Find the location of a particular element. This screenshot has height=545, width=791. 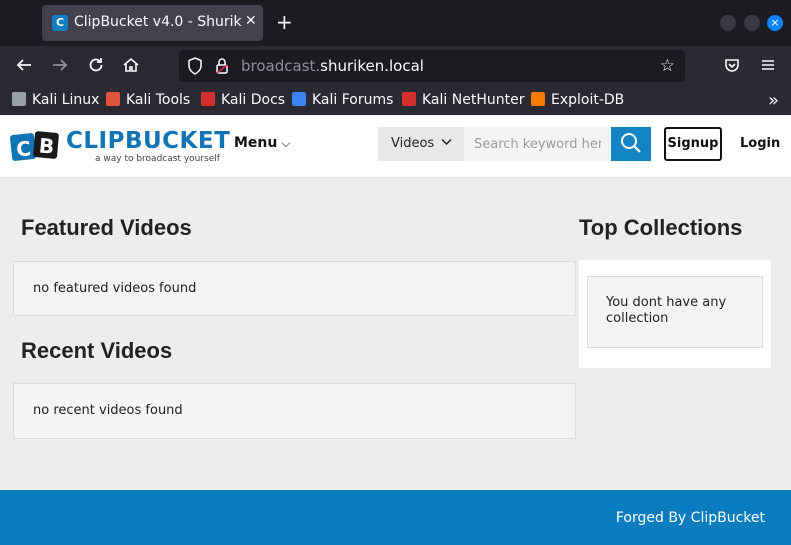

kali-nethunter-icon is located at coordinates (409, 99).